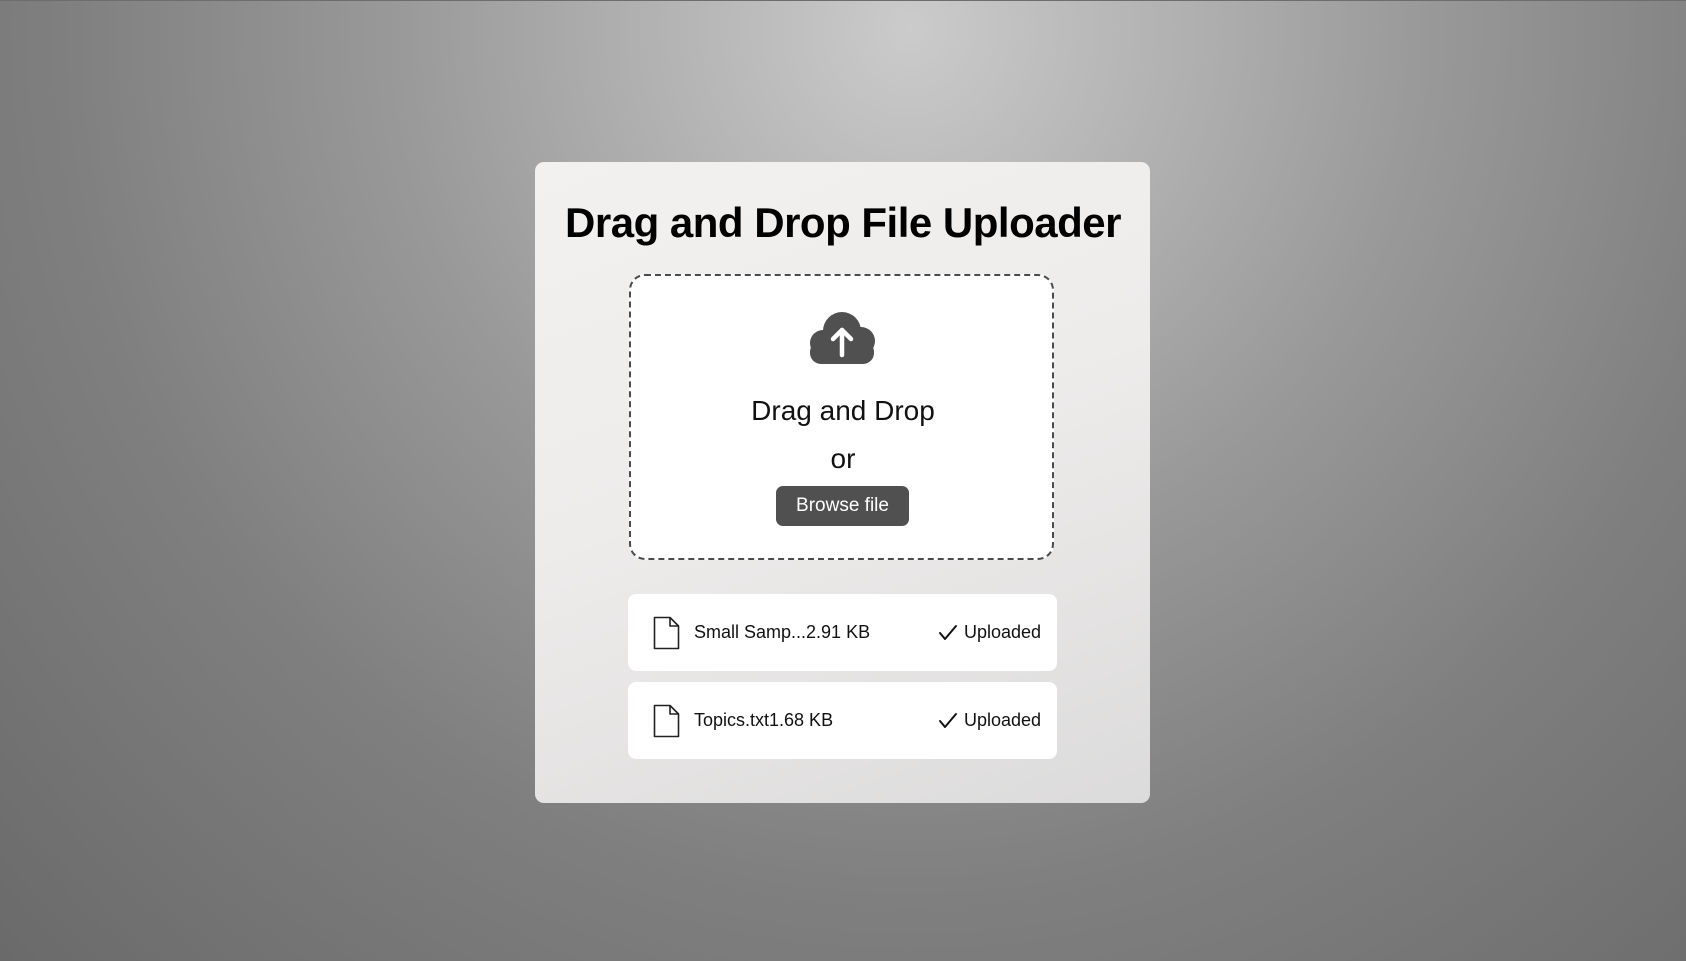 This screenshot has height=961, width=1686. Describe the element at coordinates (843, 222) in the screenshot. I see `page-title: Drag and Drop File Uploader` at that location.